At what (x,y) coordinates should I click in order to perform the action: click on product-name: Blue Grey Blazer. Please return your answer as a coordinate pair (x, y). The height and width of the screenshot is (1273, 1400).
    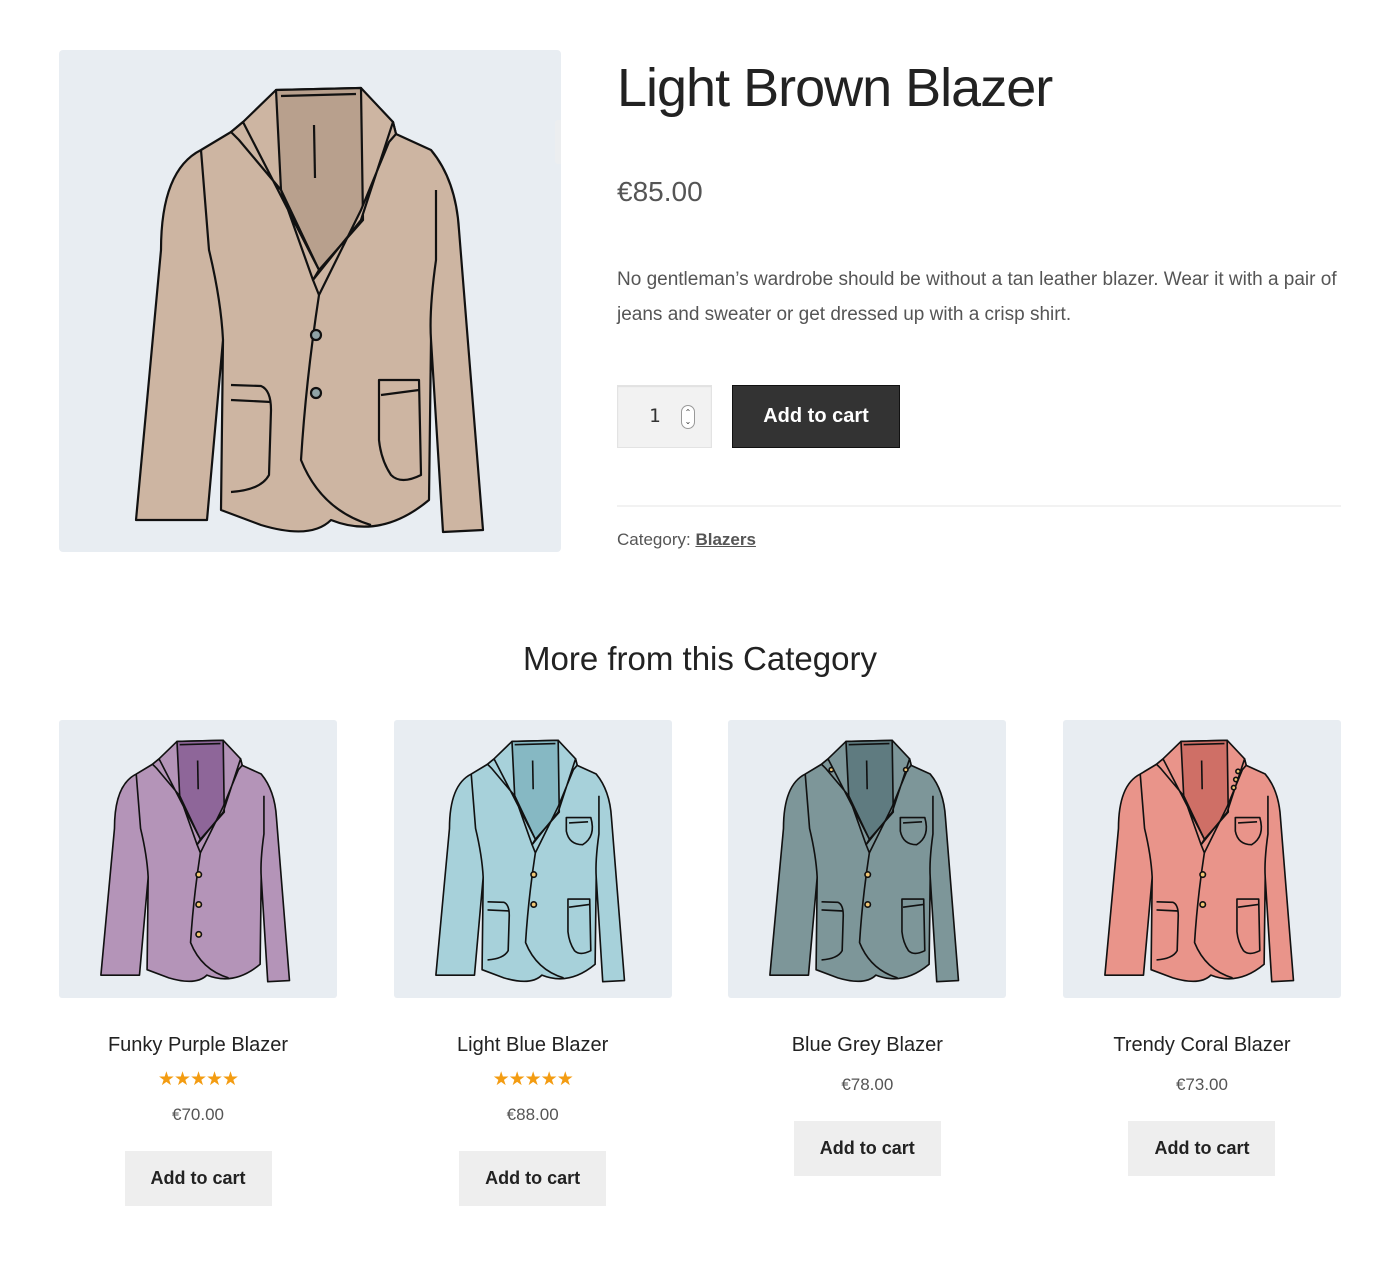
    Looking at the image, I should click on (867, 1045).